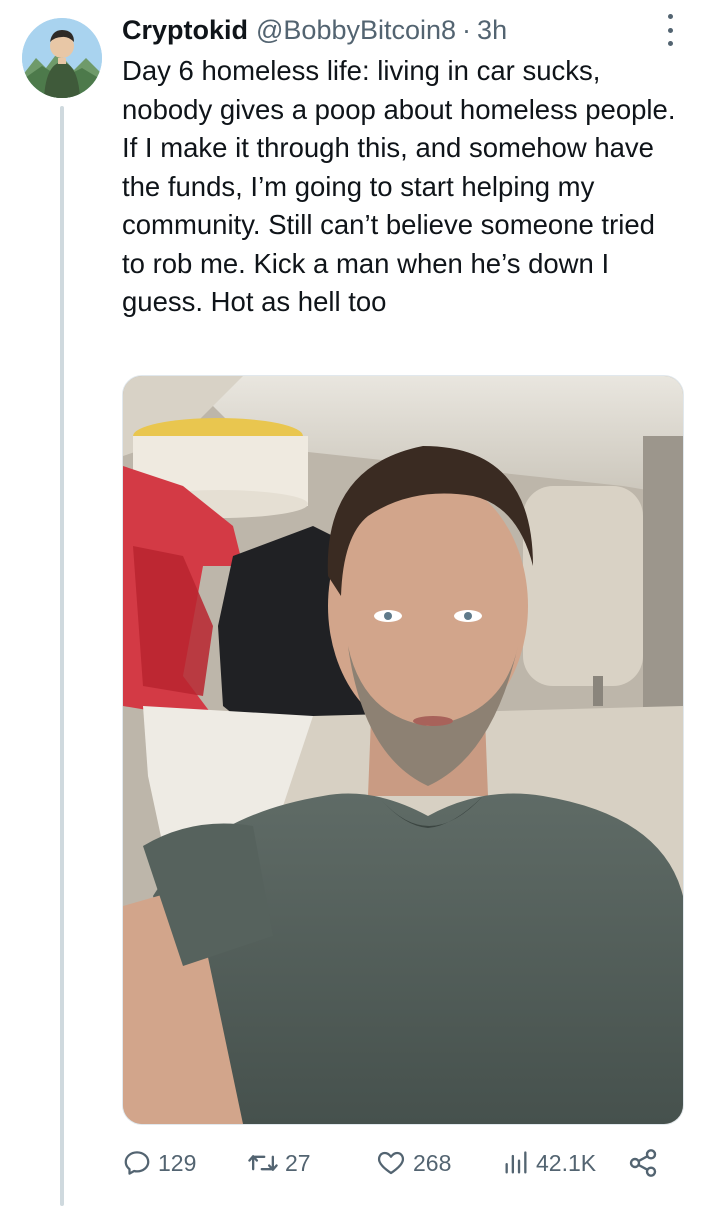 This screenshot has width=706, height=1206. I want to click on views-button: 42.1K, so click(549, 1163).